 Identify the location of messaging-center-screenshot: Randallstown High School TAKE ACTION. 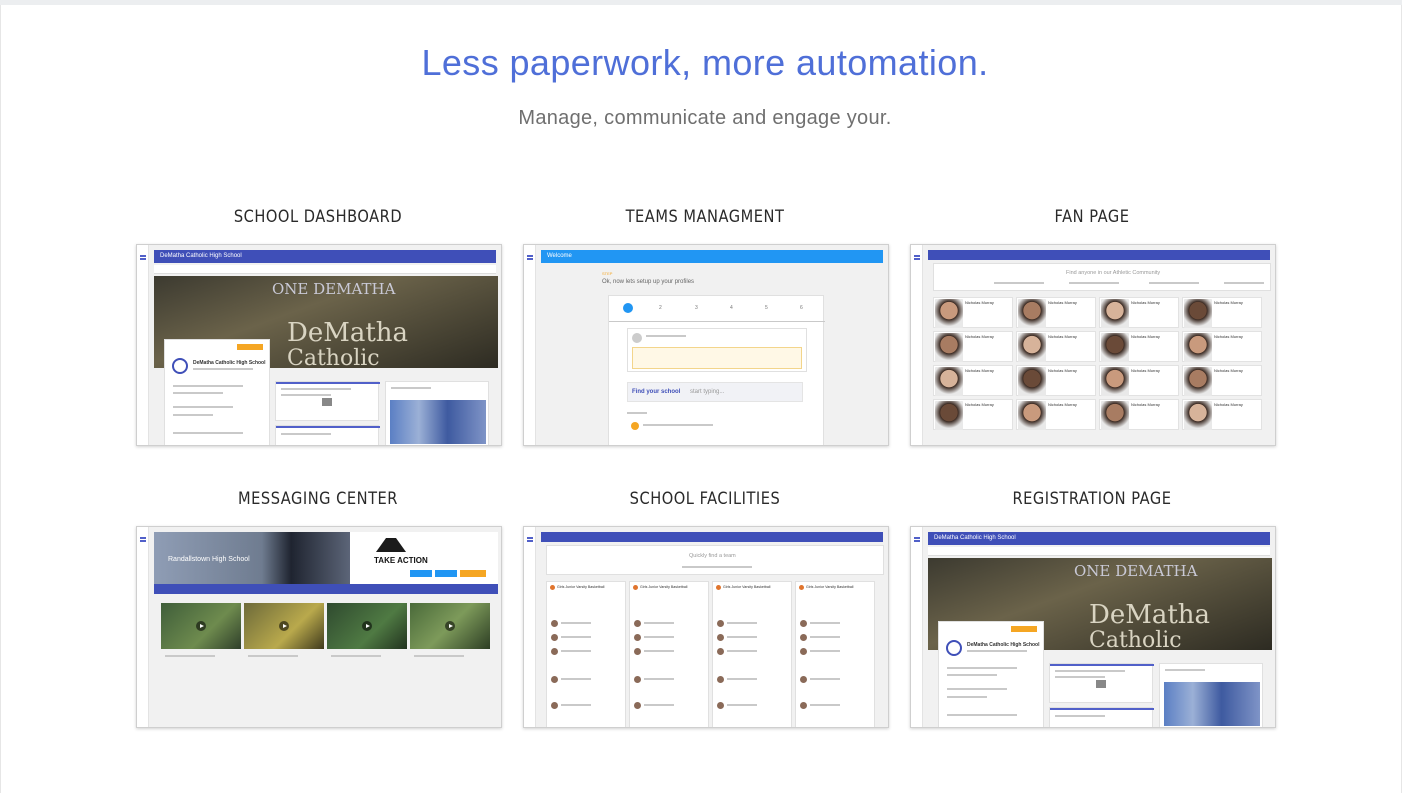
(319, 627).